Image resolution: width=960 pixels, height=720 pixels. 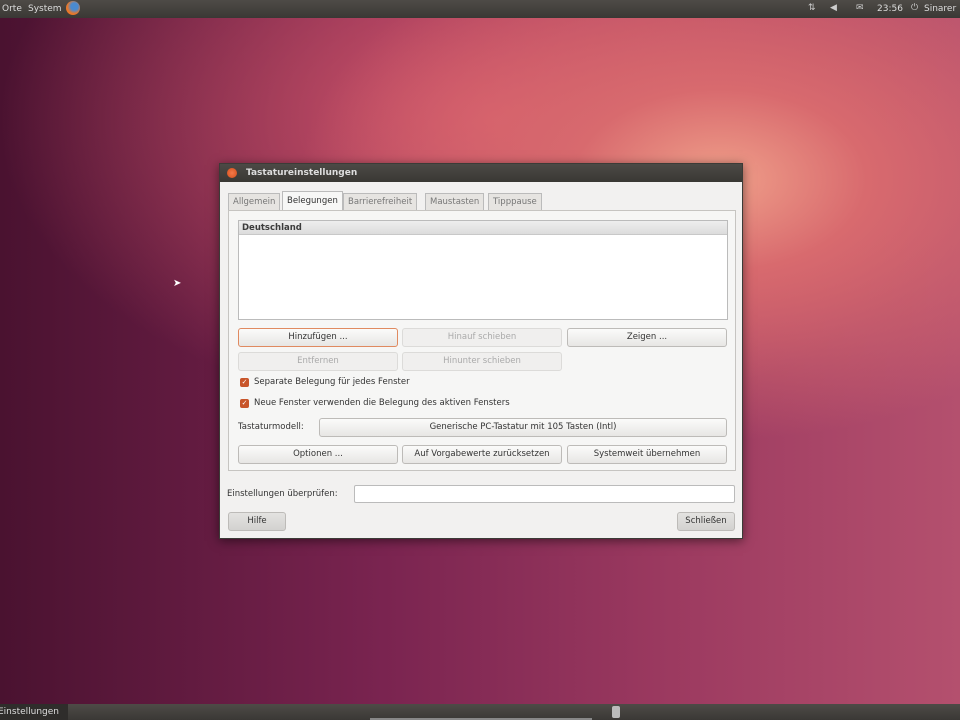 I want to click on tab-belegungen: Belegungen, so click(x=312, y=200).